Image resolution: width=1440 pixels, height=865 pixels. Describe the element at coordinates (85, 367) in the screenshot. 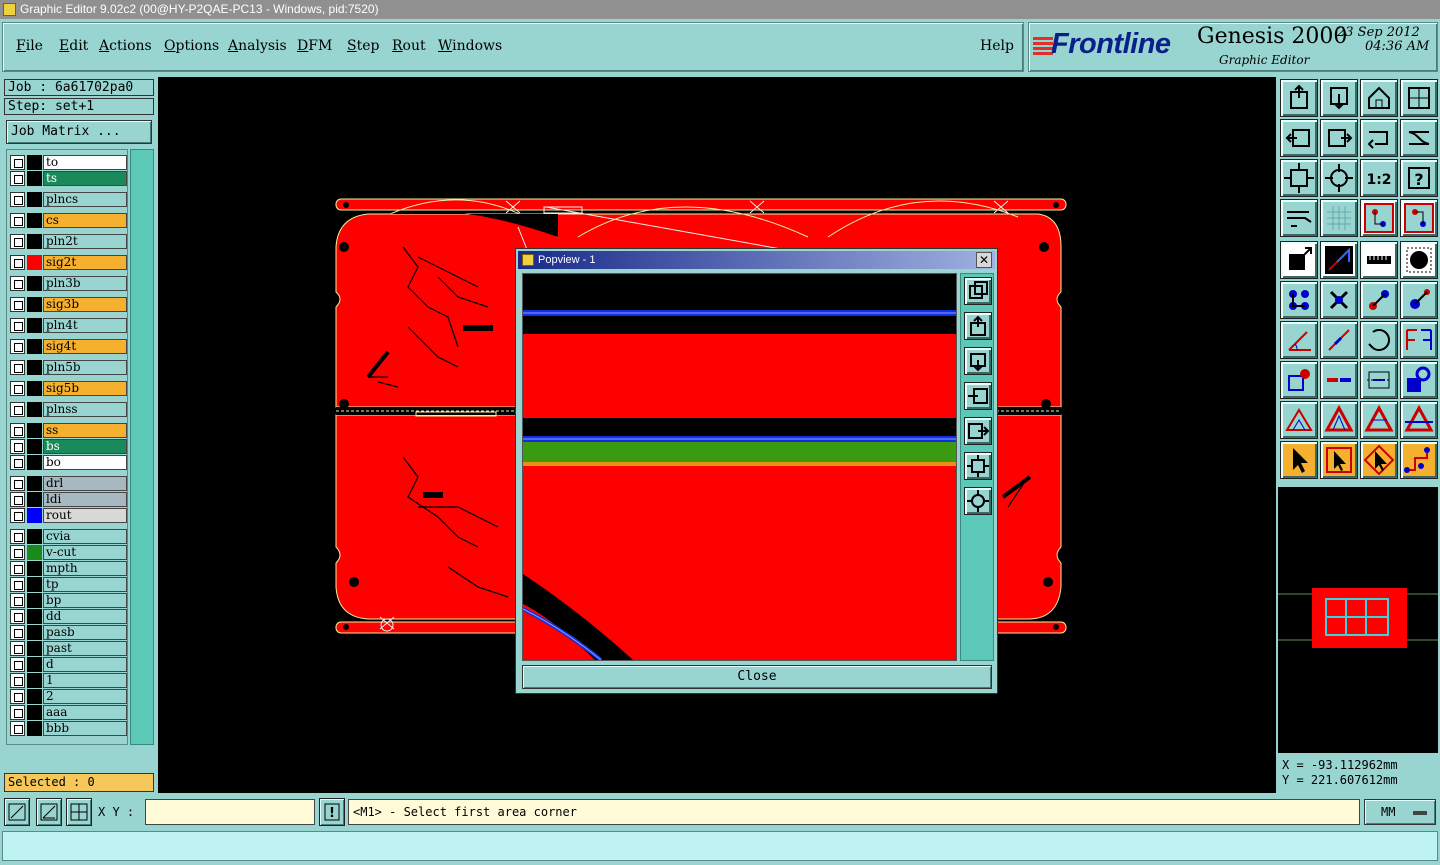

I see `layer-name: pln5b` at that location.